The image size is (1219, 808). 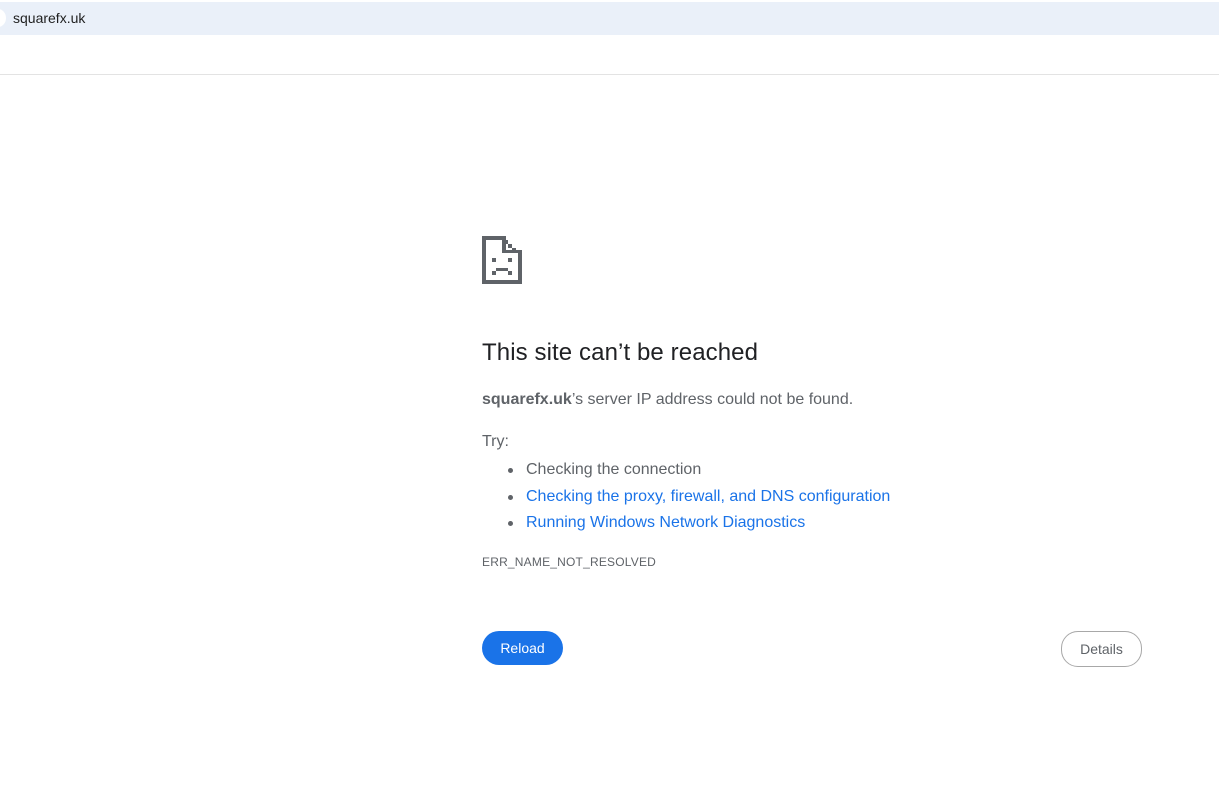 What do you see at coordinates (609, 55) in the screenshot?
I see `toolbar-area` at bounding box center [609, 55].